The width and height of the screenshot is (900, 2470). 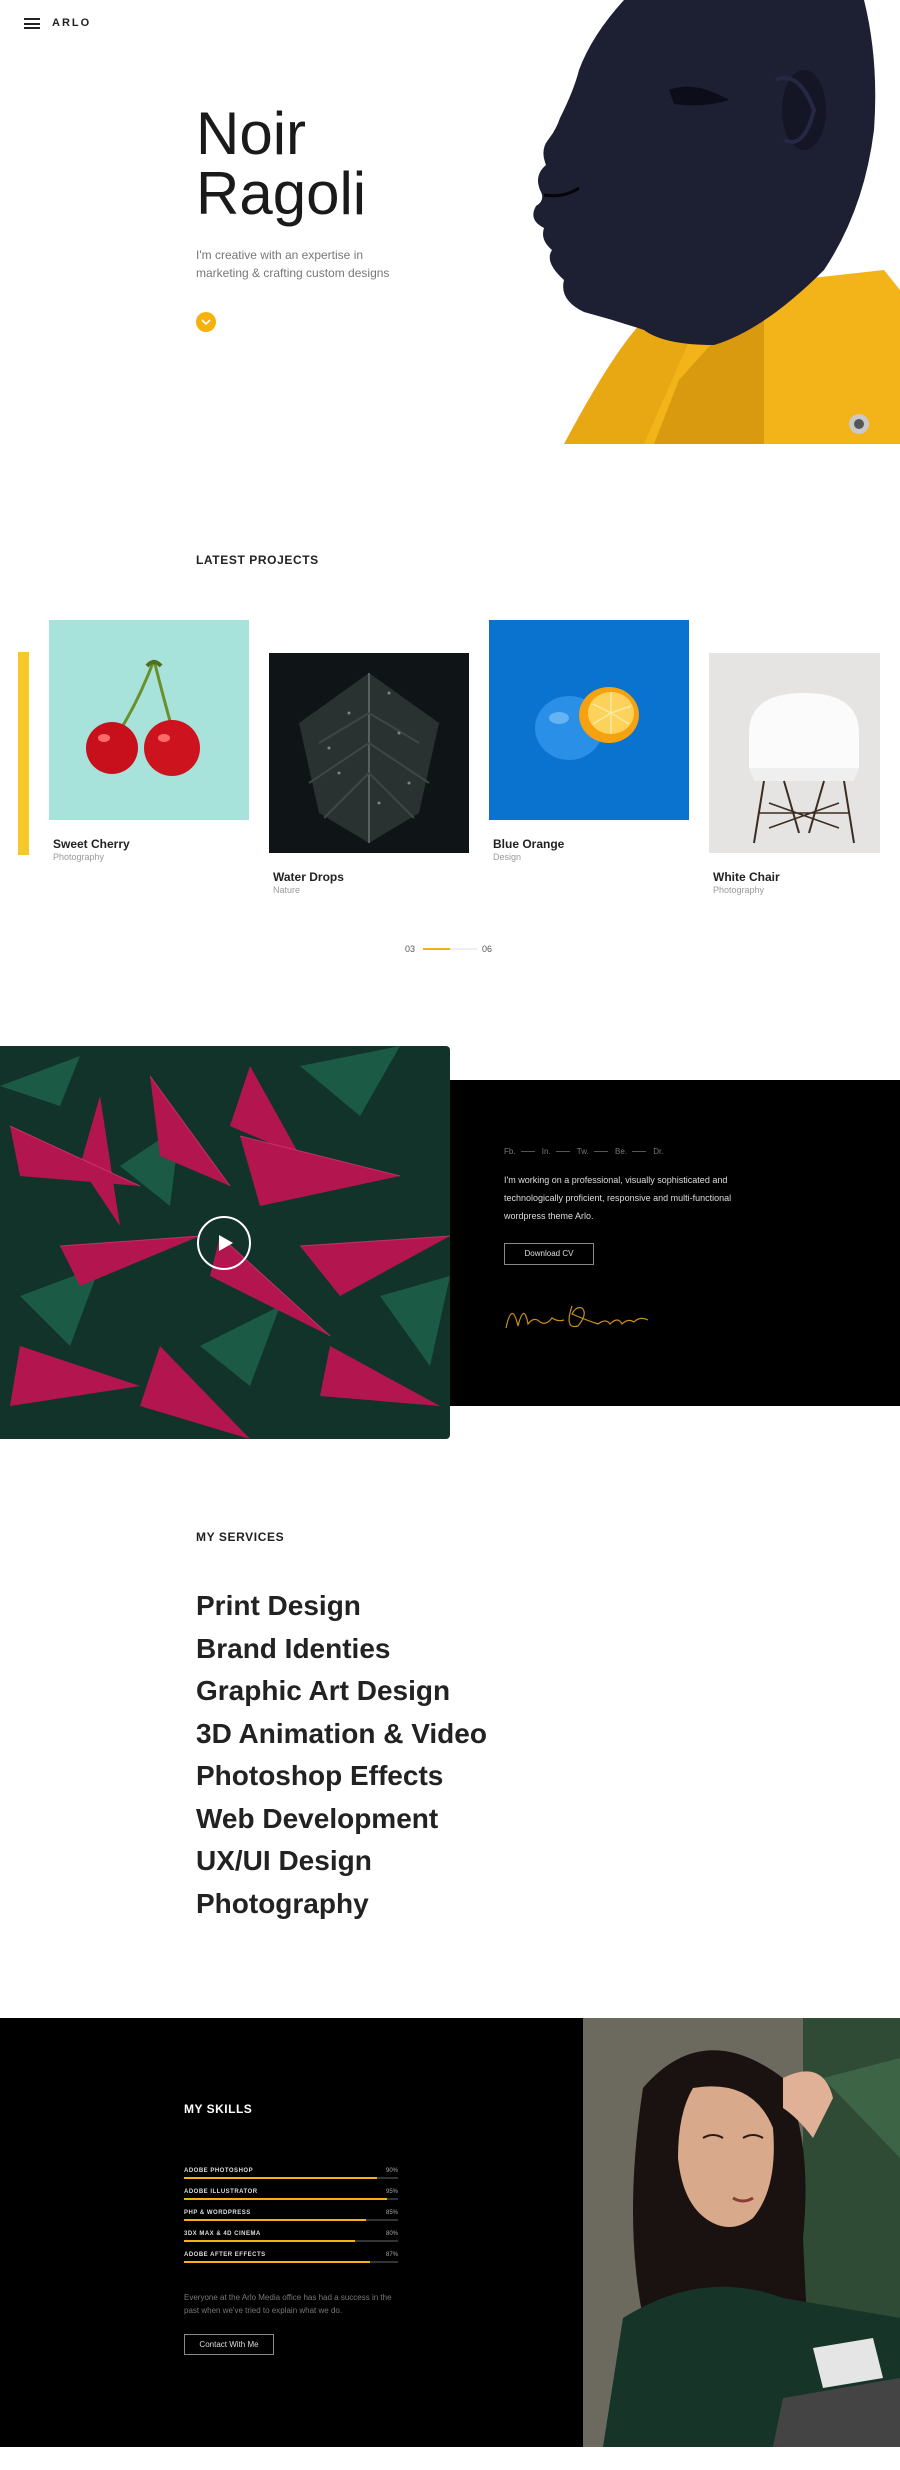 What do you see at coordinates (71, 23) in the screenshot?
I see `site-logo: ARLO` at bounding box center [71, 23].